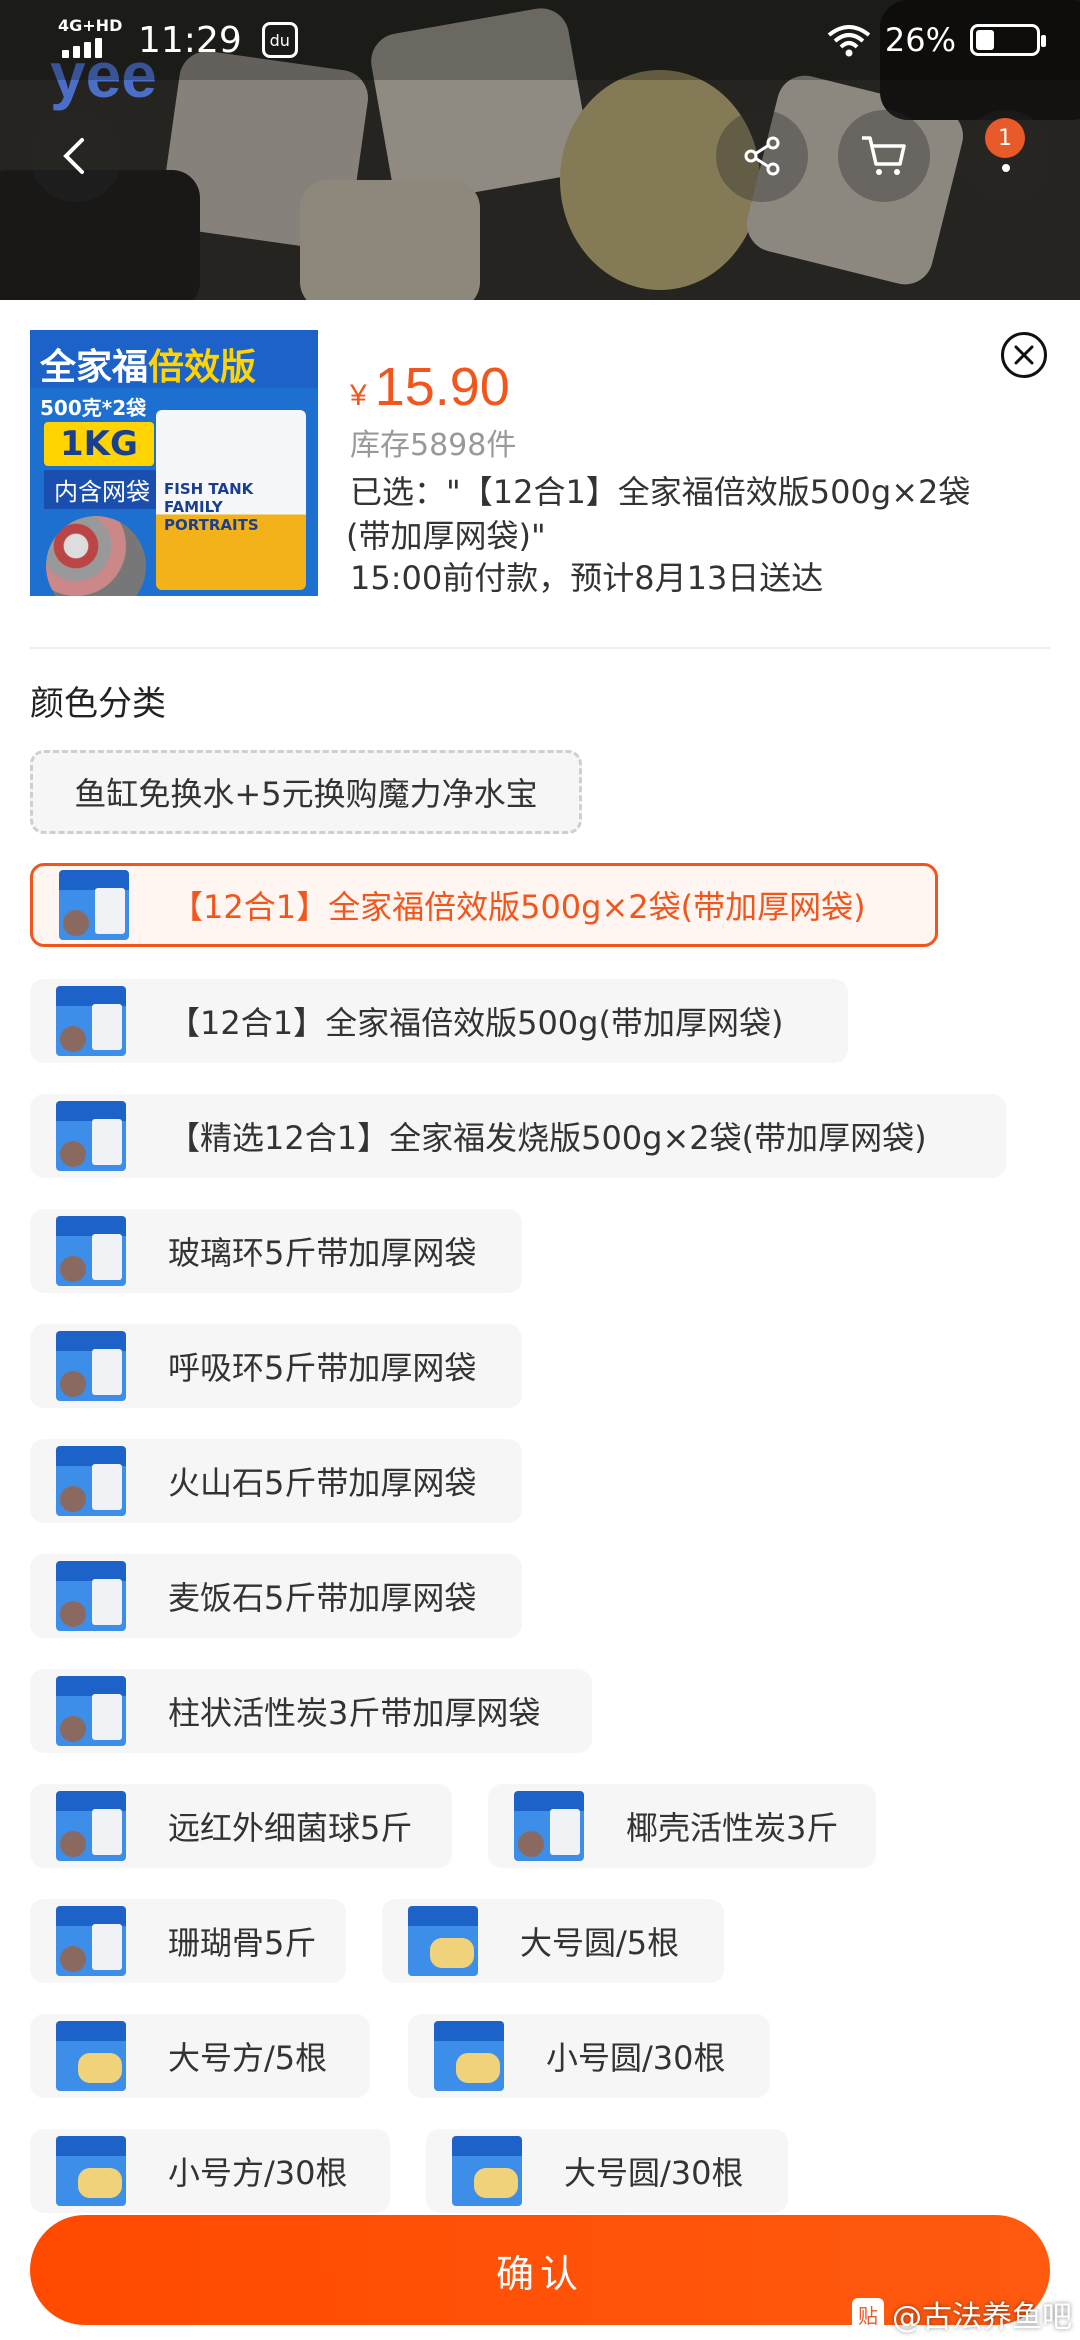  I want to click on option-item: 椰壳活性炭3斤, so click(682, 1826).